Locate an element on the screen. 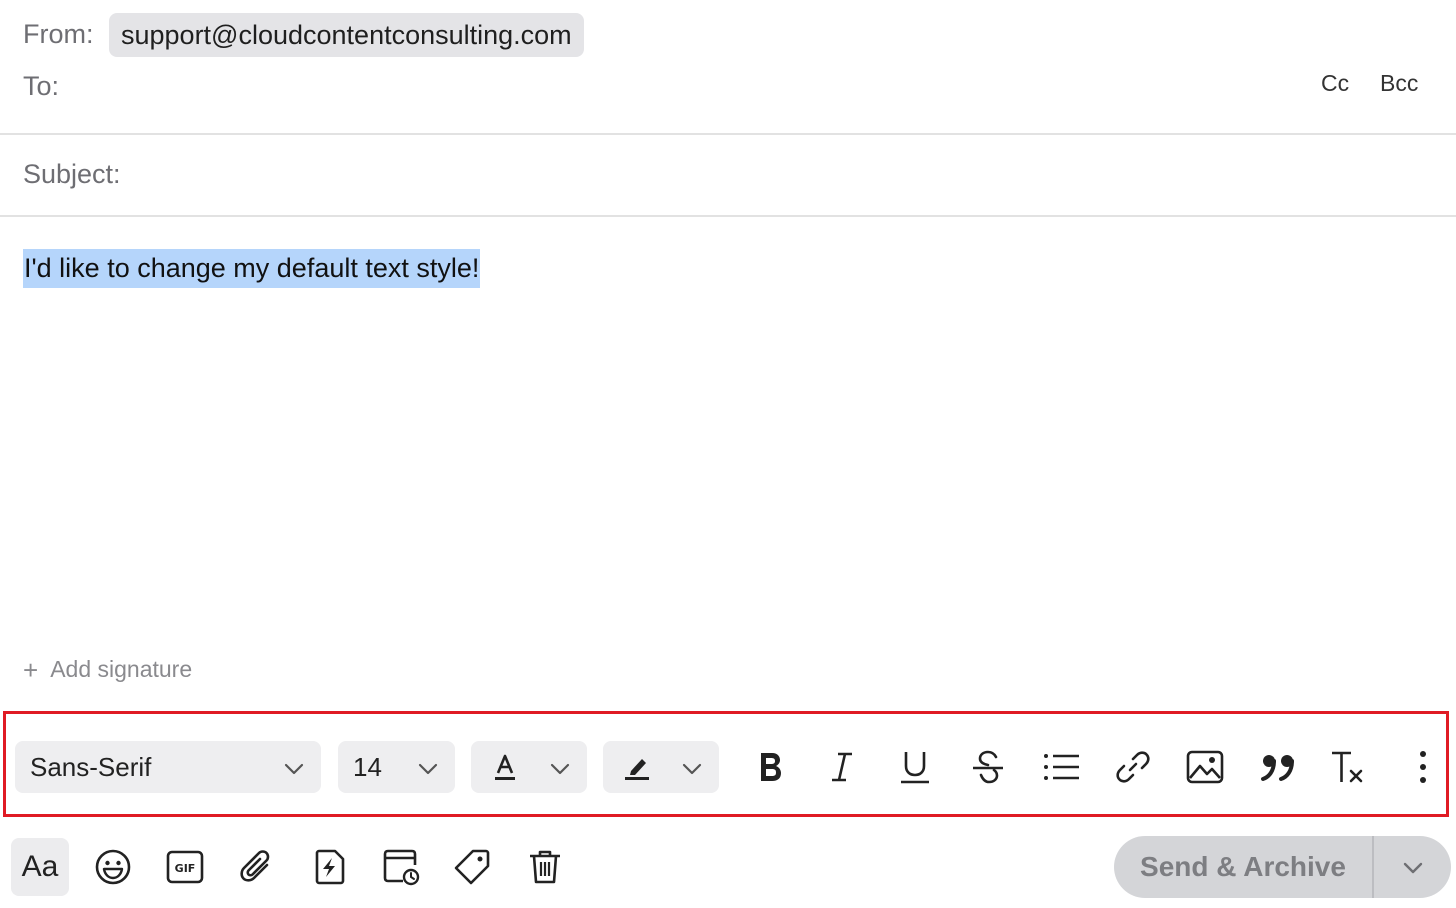 Image resolution: width=1456 pixels, height=908 pixels. attach-file-button is located at coordinates (257, 867).